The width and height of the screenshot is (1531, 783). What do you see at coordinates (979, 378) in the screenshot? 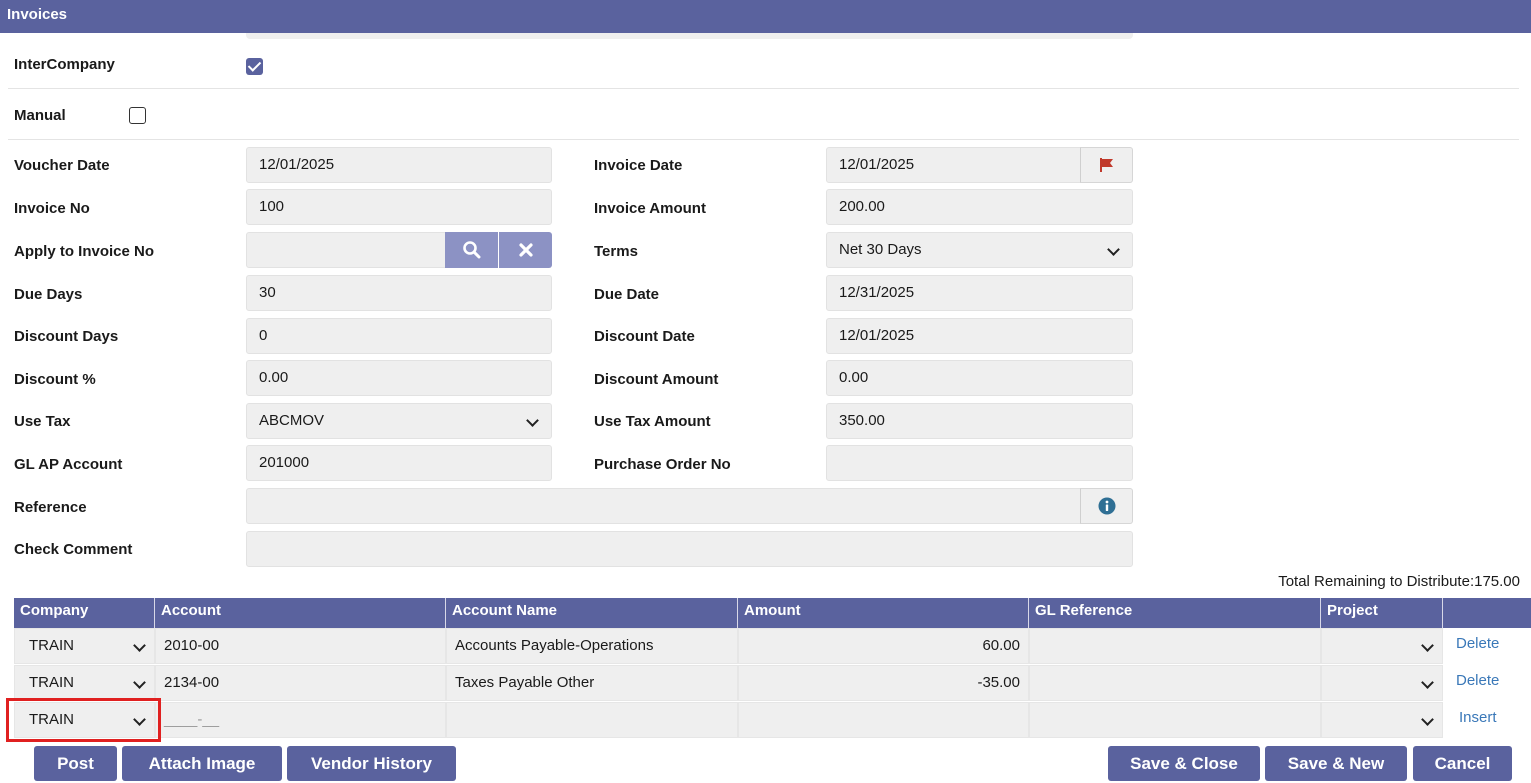
I see `discount-amount-input: 0.00` at bounding box center [979, 378].